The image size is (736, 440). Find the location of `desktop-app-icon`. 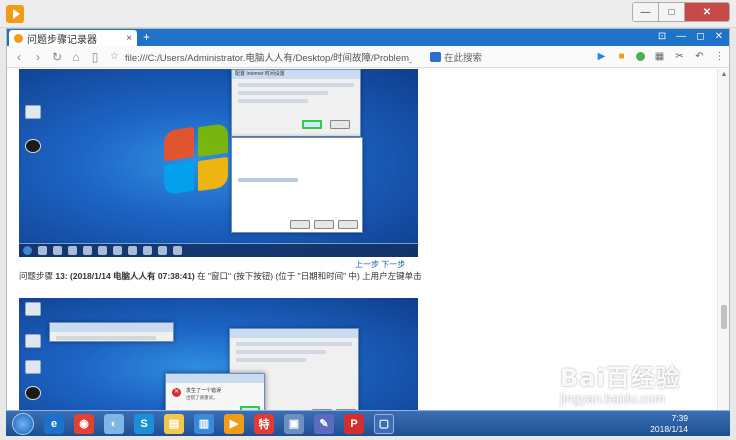

desktop-app-icon is located at coordinates (33, 146).